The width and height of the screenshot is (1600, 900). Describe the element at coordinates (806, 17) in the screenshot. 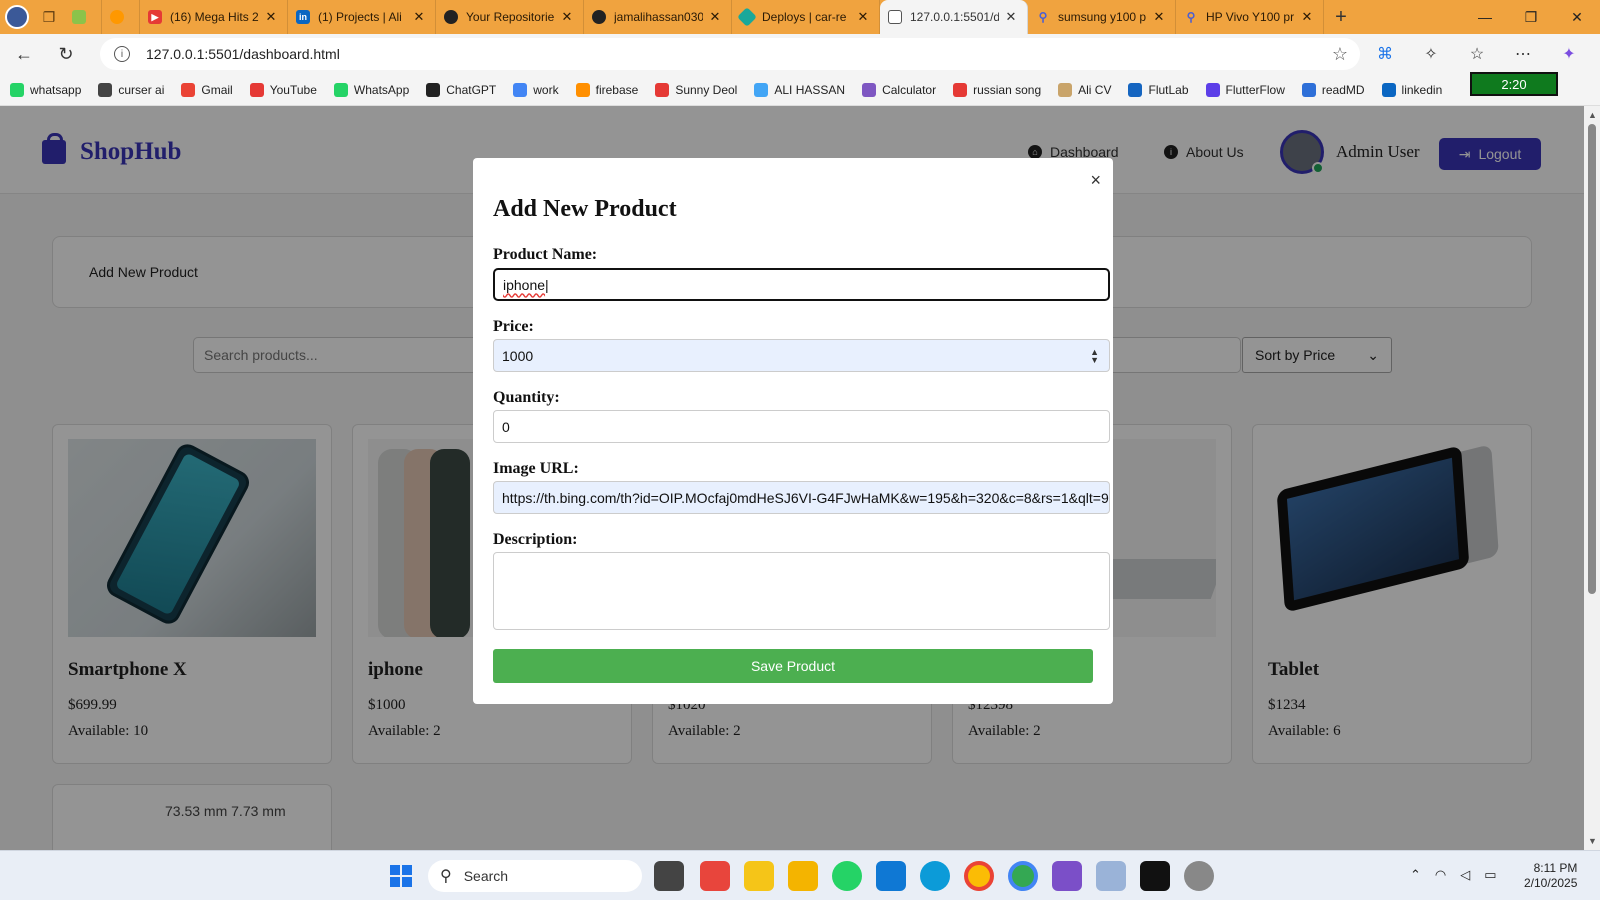

I see `browser-tab: Deploys | car-re ✕` at that location.